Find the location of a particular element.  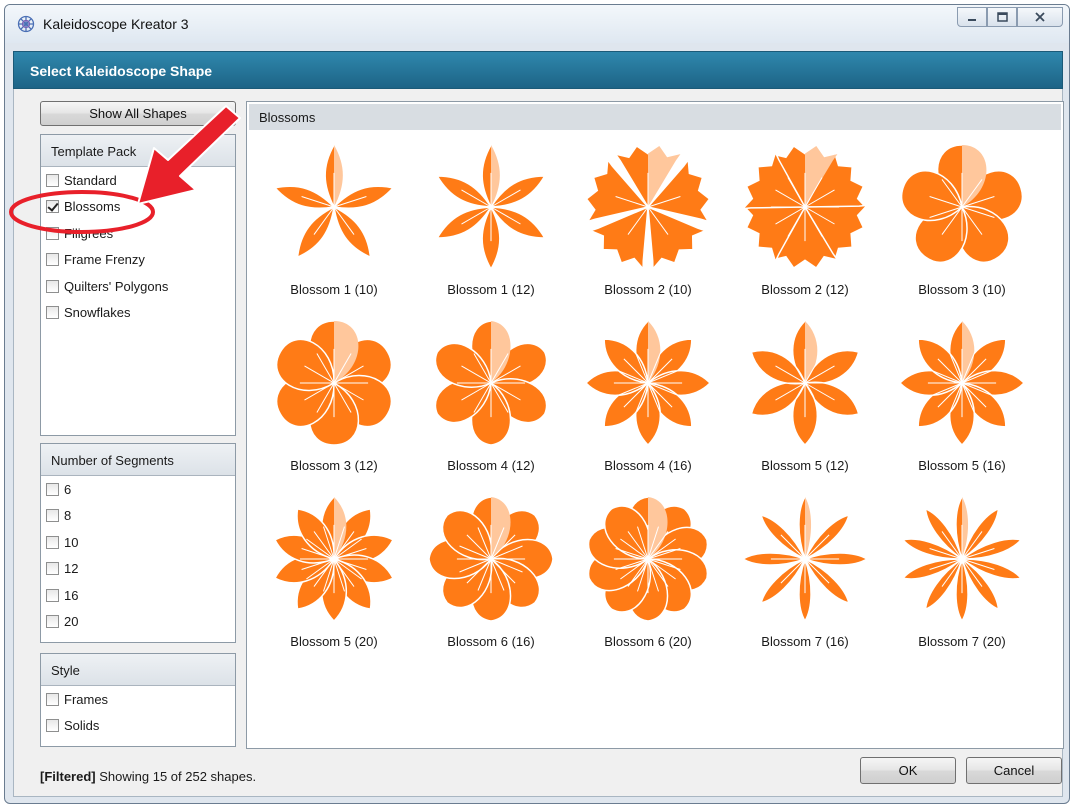

minimize-button is located at coordinates (972, 17).